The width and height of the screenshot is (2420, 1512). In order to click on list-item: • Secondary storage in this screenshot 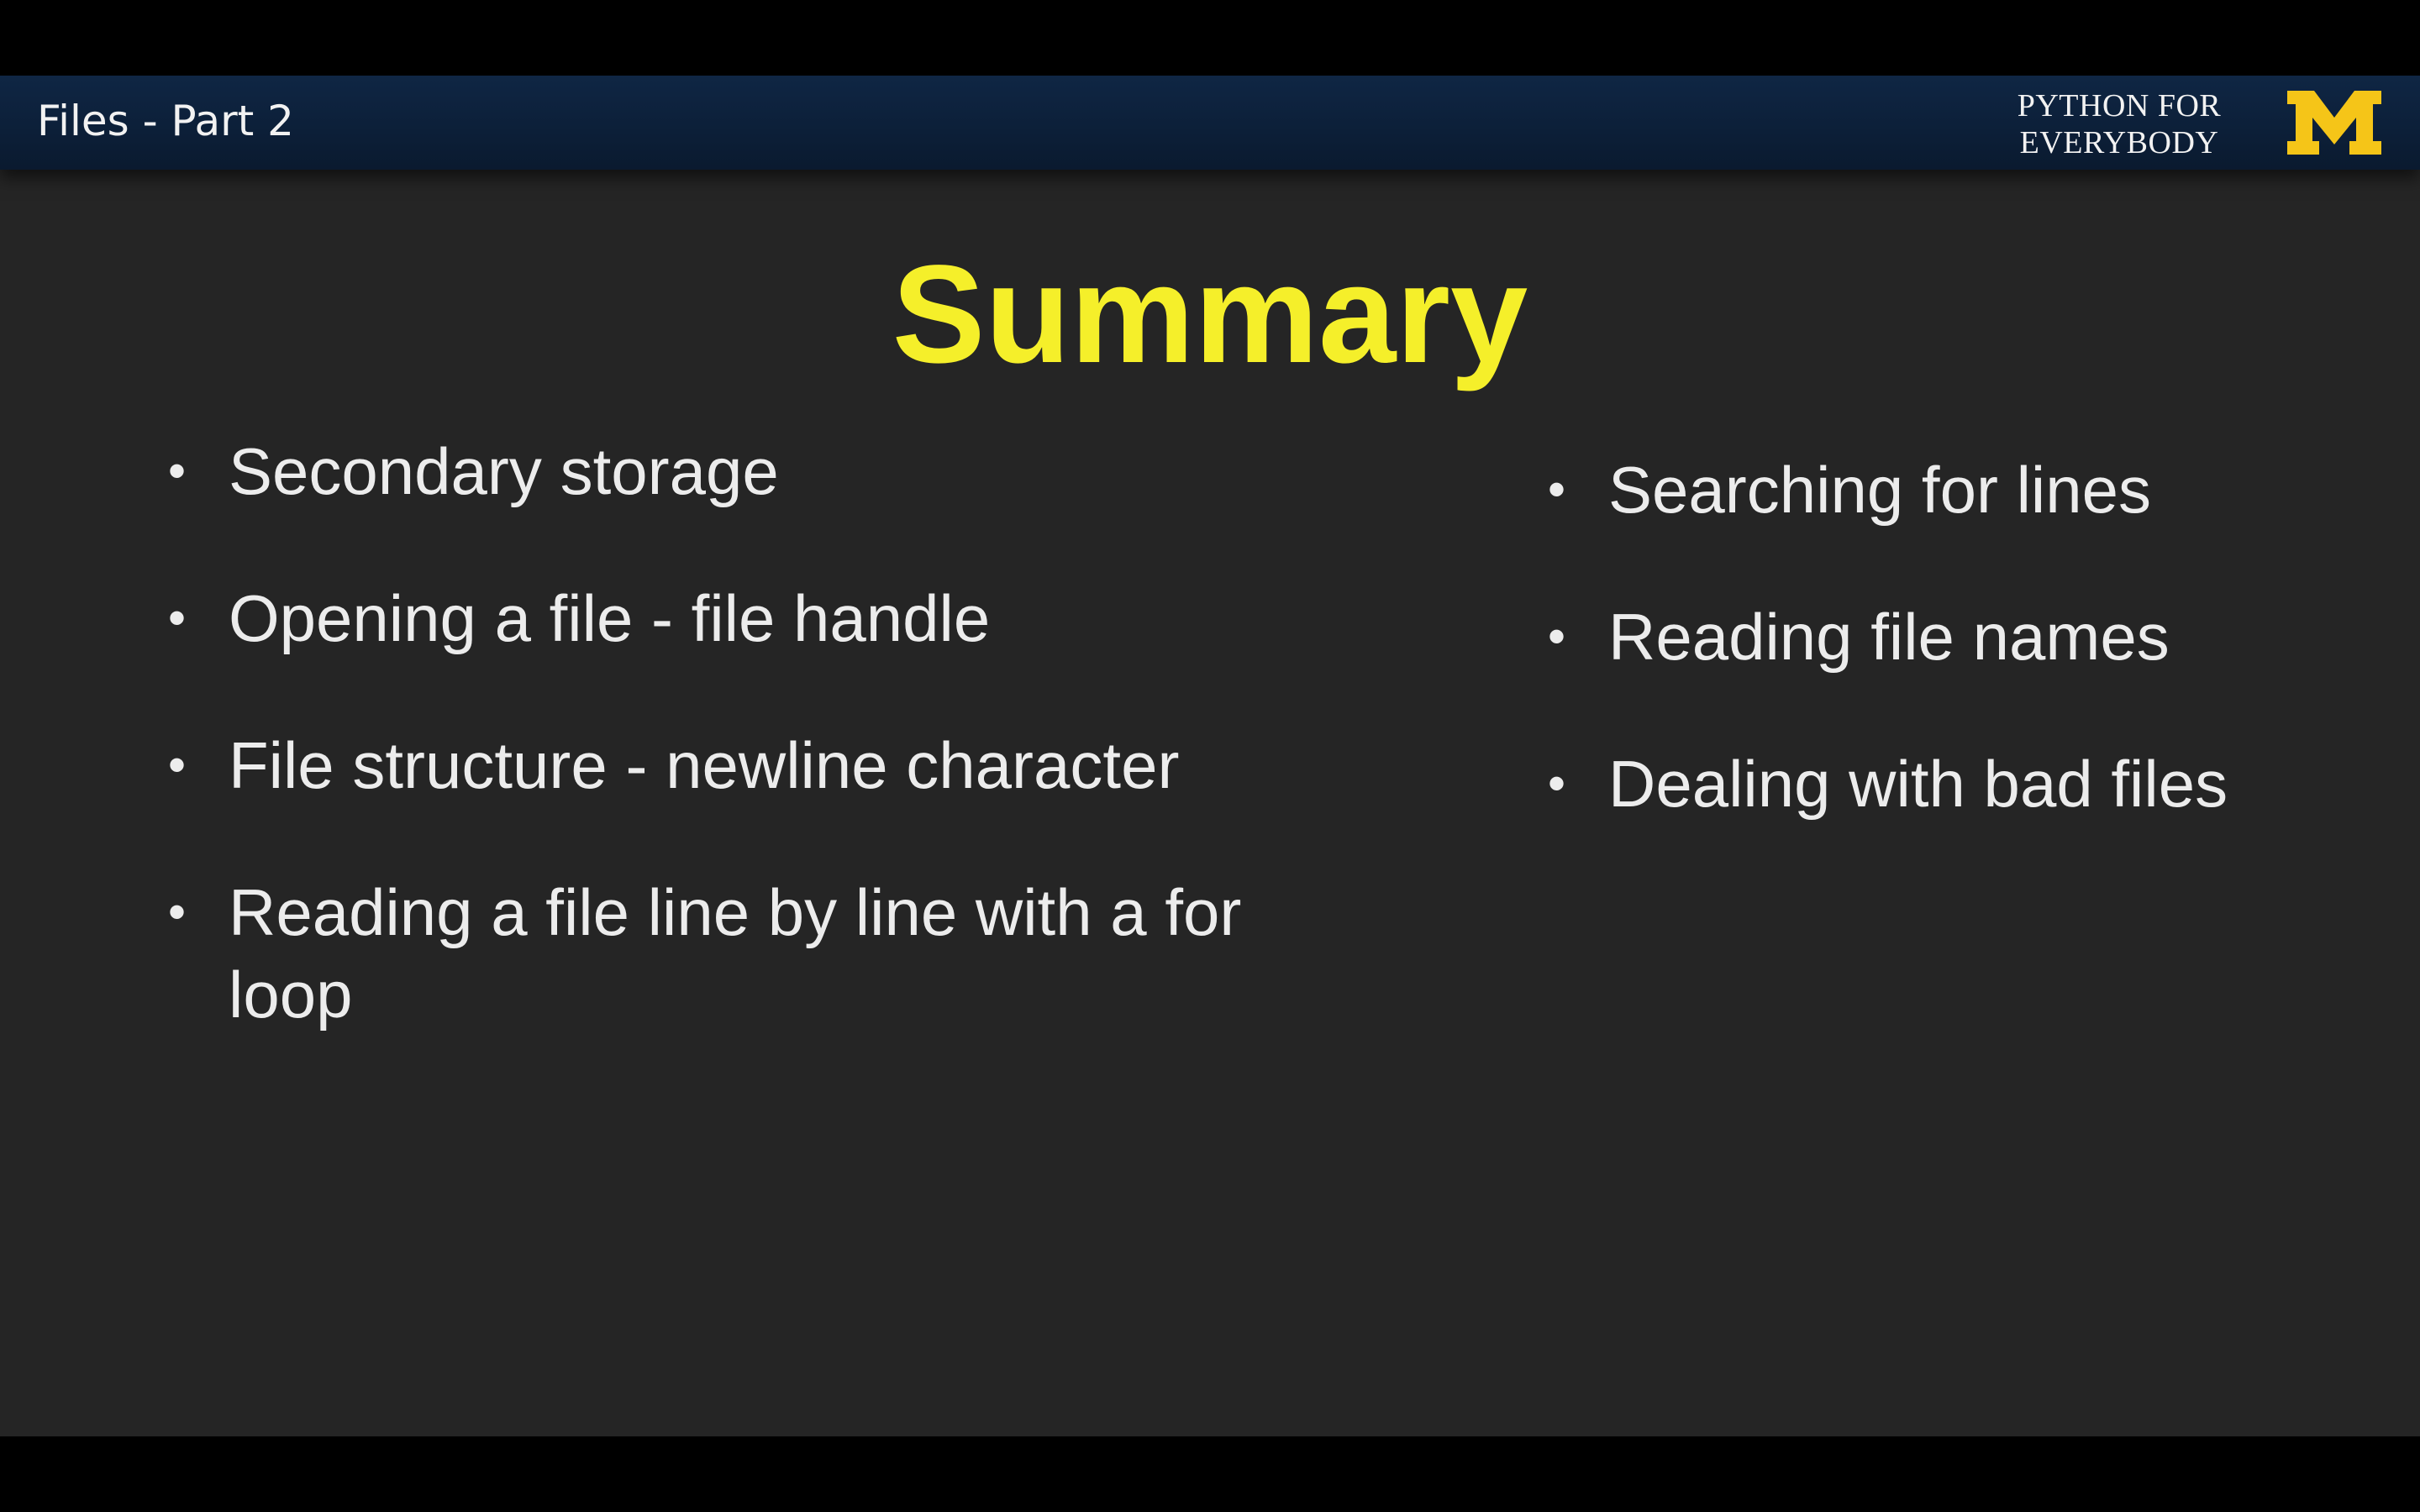, I will do `click(731, 471)`.